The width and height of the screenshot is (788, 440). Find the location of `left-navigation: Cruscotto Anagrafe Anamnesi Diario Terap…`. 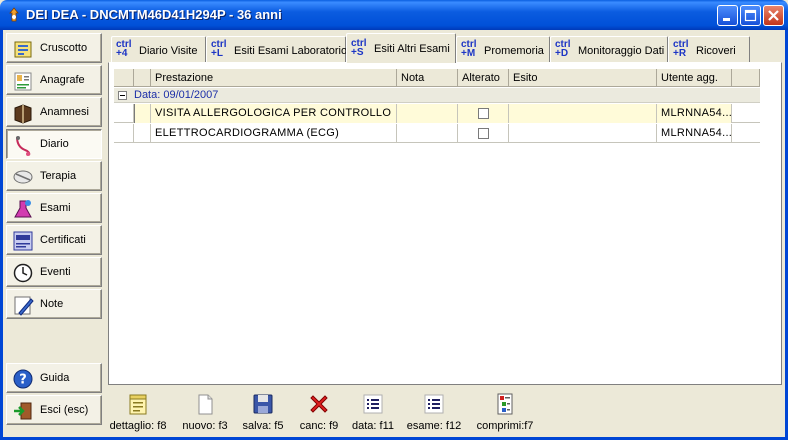

left-navigation: Cruscotto Anagrafe Anamnesi Diario Terap… is located at coordinates (54, 233).